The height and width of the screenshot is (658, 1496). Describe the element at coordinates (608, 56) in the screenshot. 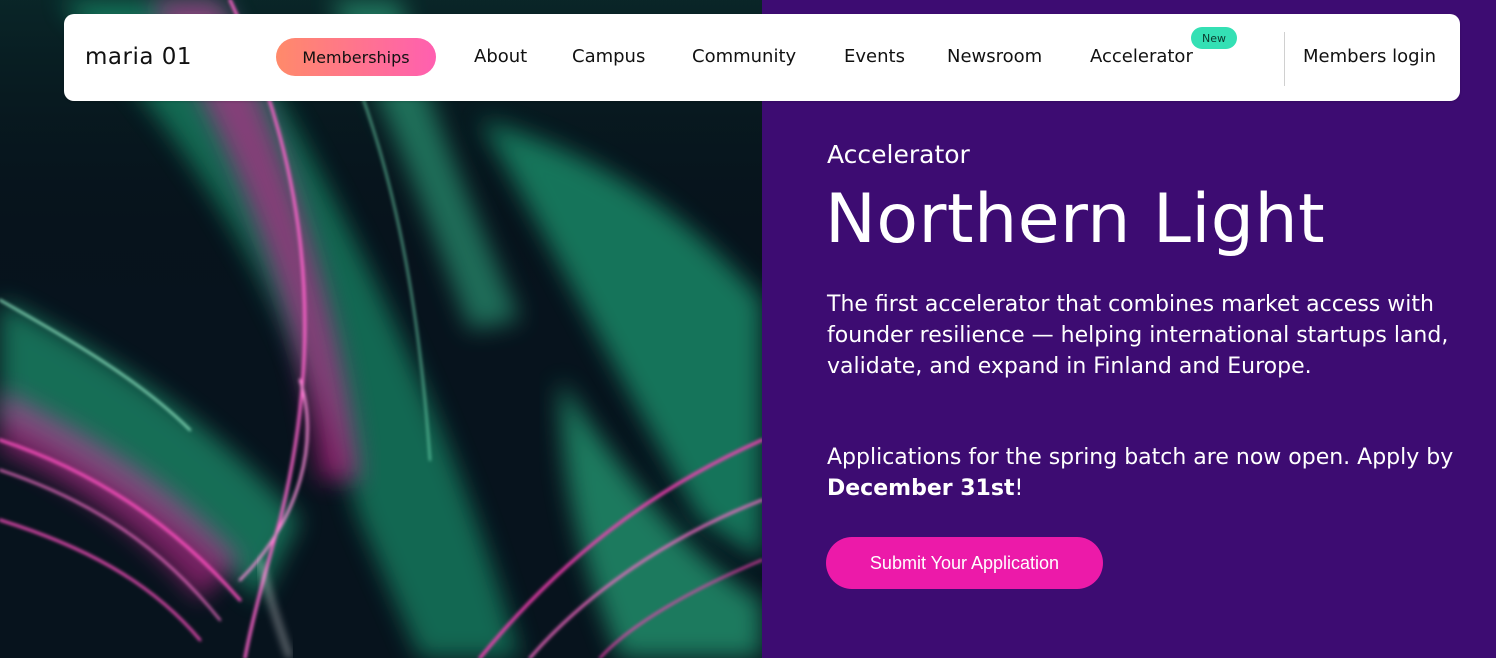

I see `nav-item-campus: Campus` at that location.